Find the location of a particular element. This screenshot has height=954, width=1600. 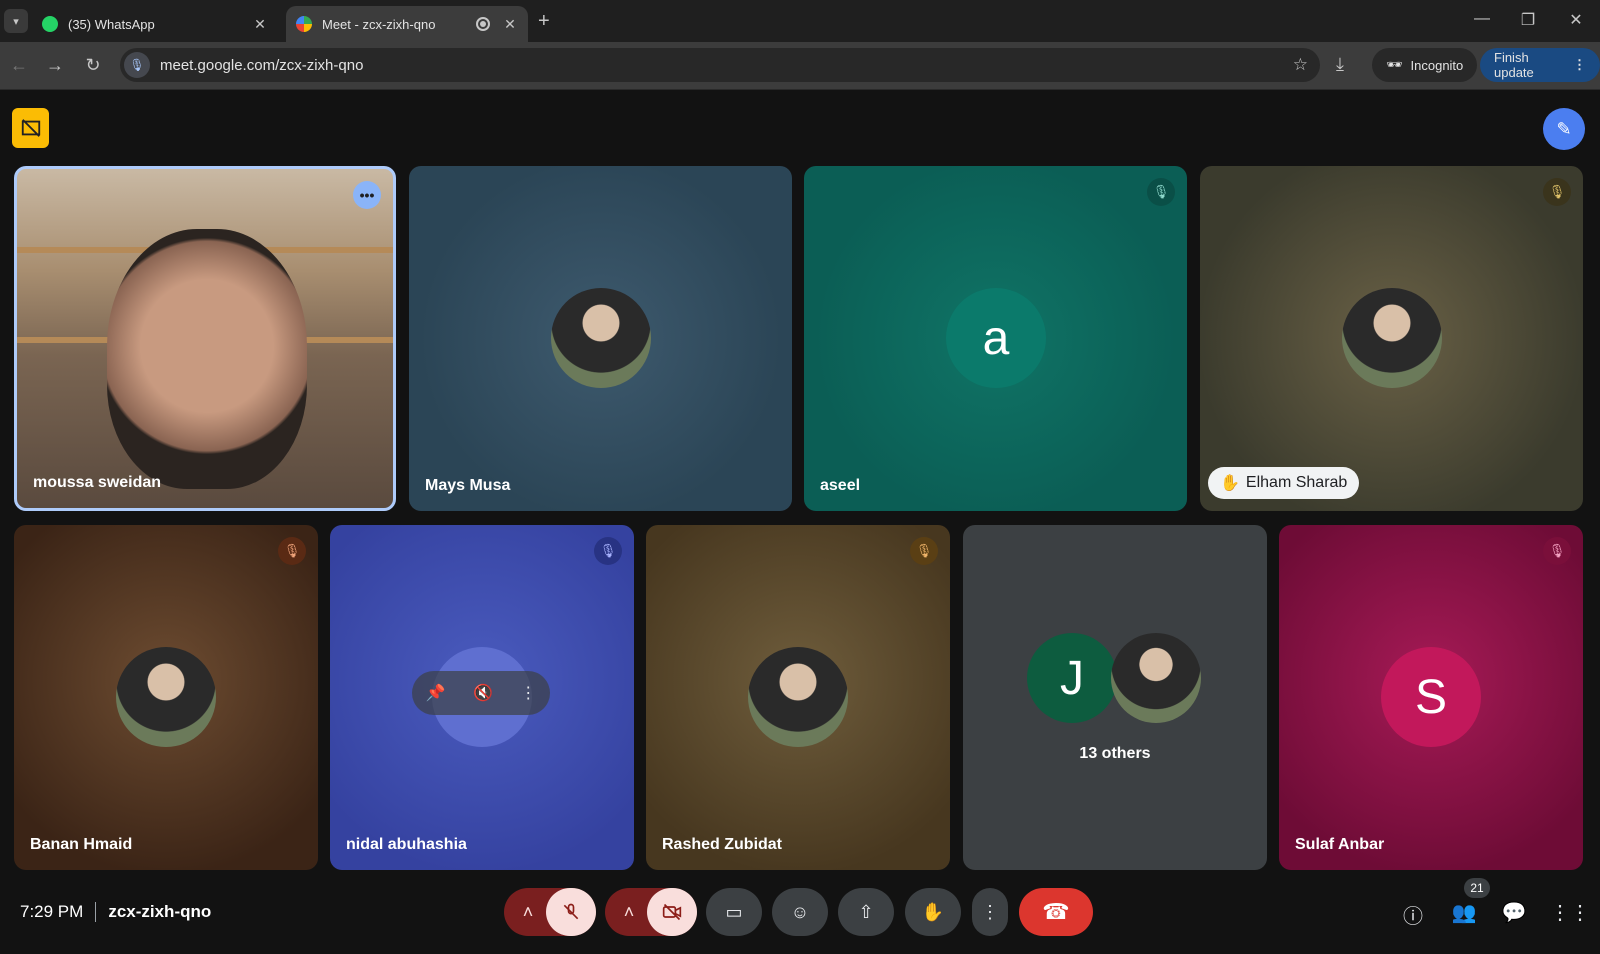

recording-icon is located at coordinates (483, 24).